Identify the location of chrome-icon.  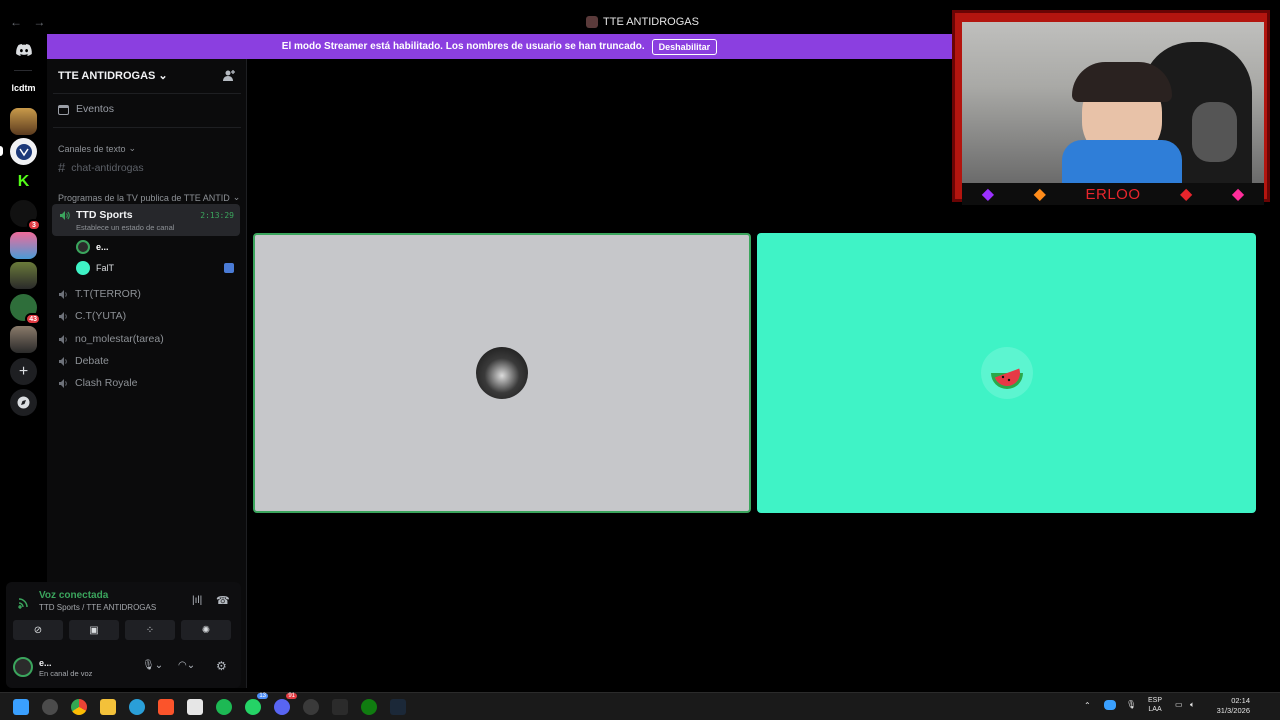
(79, 707).